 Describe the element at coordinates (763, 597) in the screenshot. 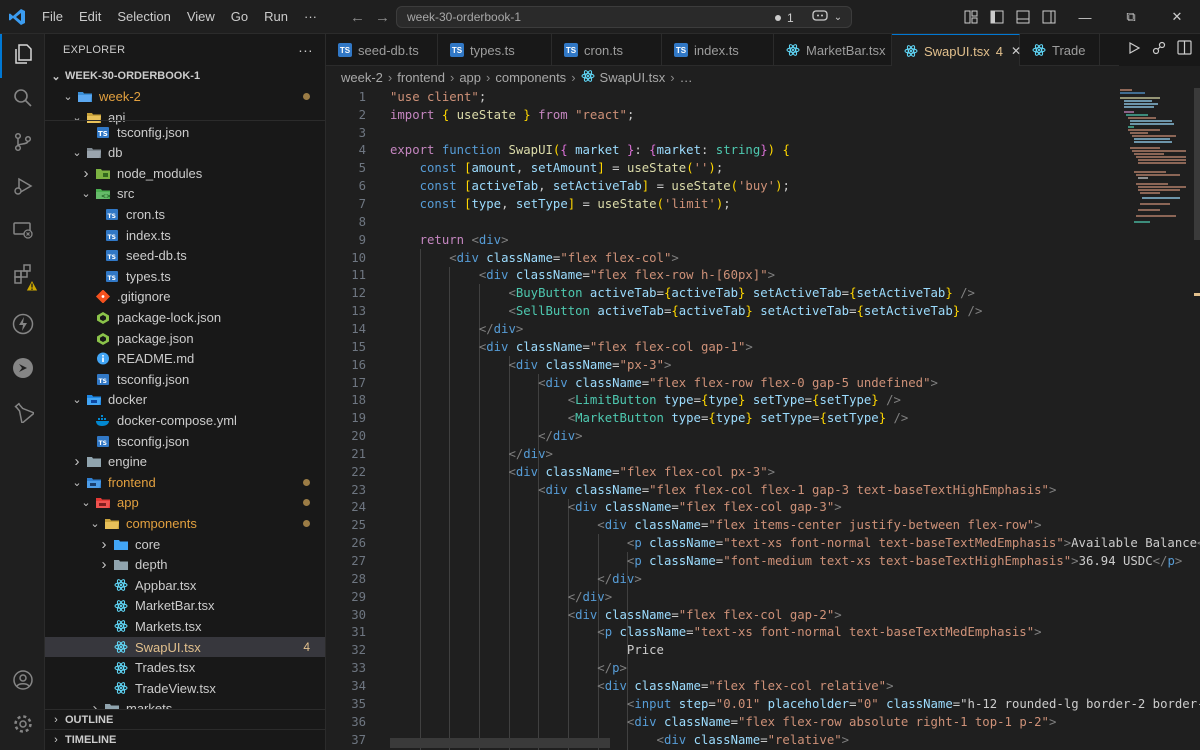

I see `code-line: 29 </div>` at that location.